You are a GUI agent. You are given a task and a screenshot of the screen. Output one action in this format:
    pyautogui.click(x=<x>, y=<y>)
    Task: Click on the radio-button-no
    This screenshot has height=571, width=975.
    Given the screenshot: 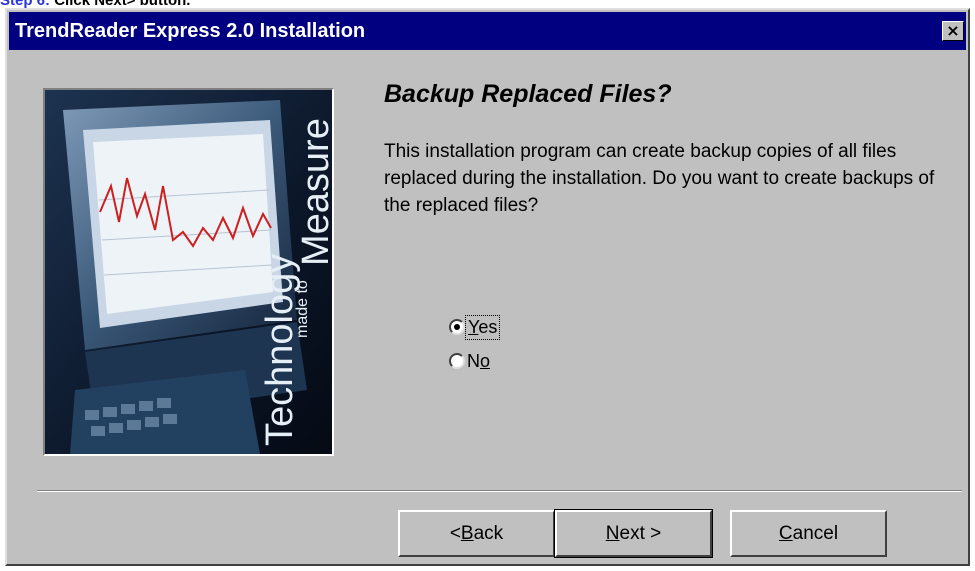 What is the action you would take?
    pyautogui.click(x=457, y=361)
    